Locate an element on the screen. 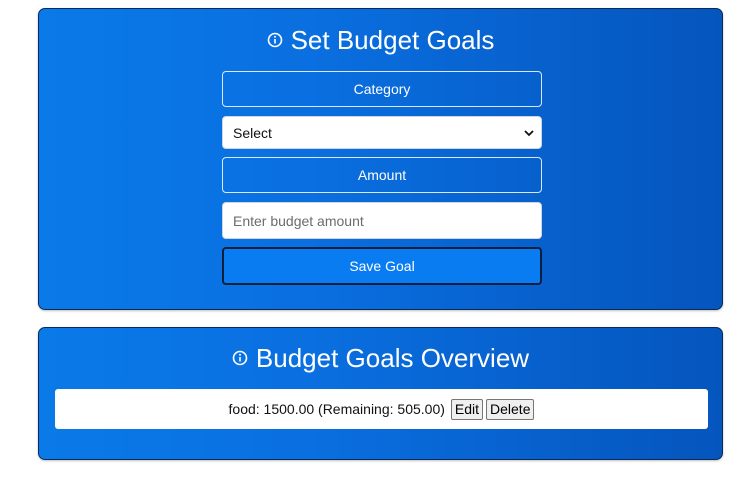 The height and width of the screenshot is (482, 741). save-goal-button: Save Goal is located at coordinates (382, 266).